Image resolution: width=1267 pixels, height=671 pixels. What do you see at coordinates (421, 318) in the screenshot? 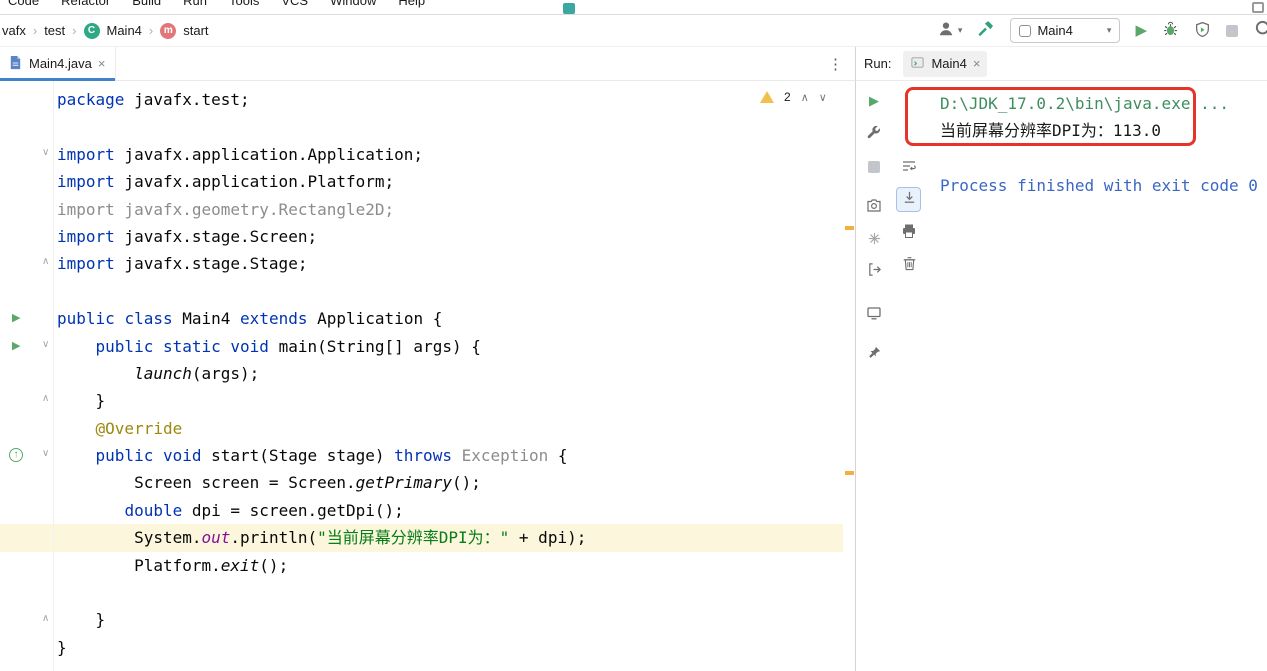
I see `code-line: public class Main4 extends Application {` at bounding box center [421, 318].